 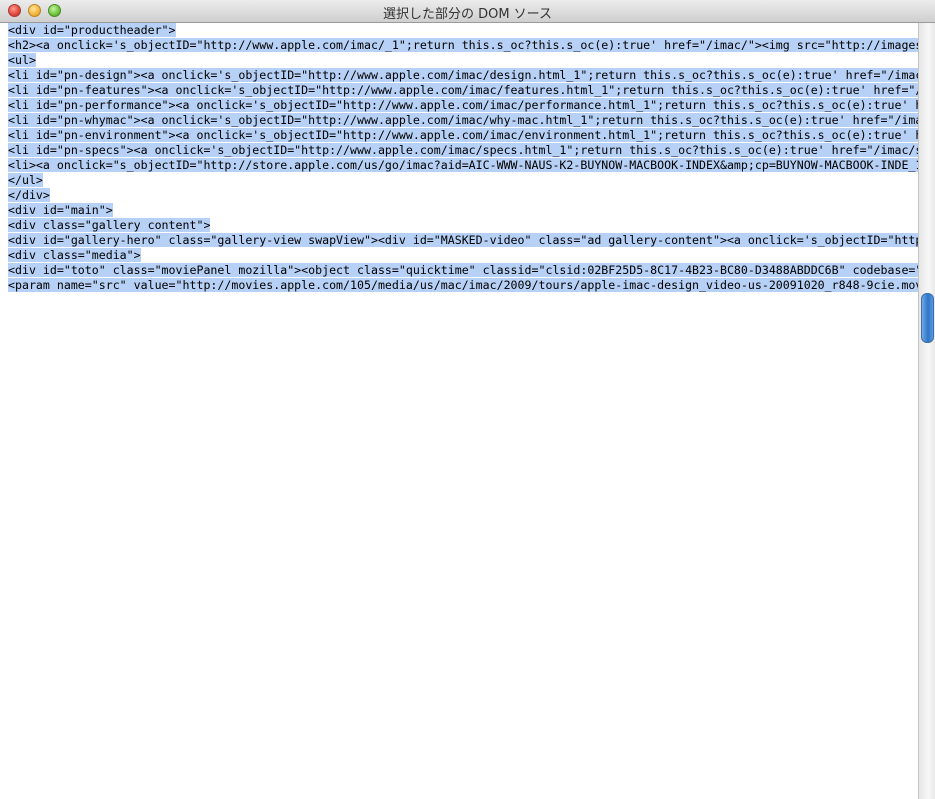 What do you see at coordinates (926, 411) in the screenshot?
I see `vertical-scrollbar` at bounding box center [926, 411].